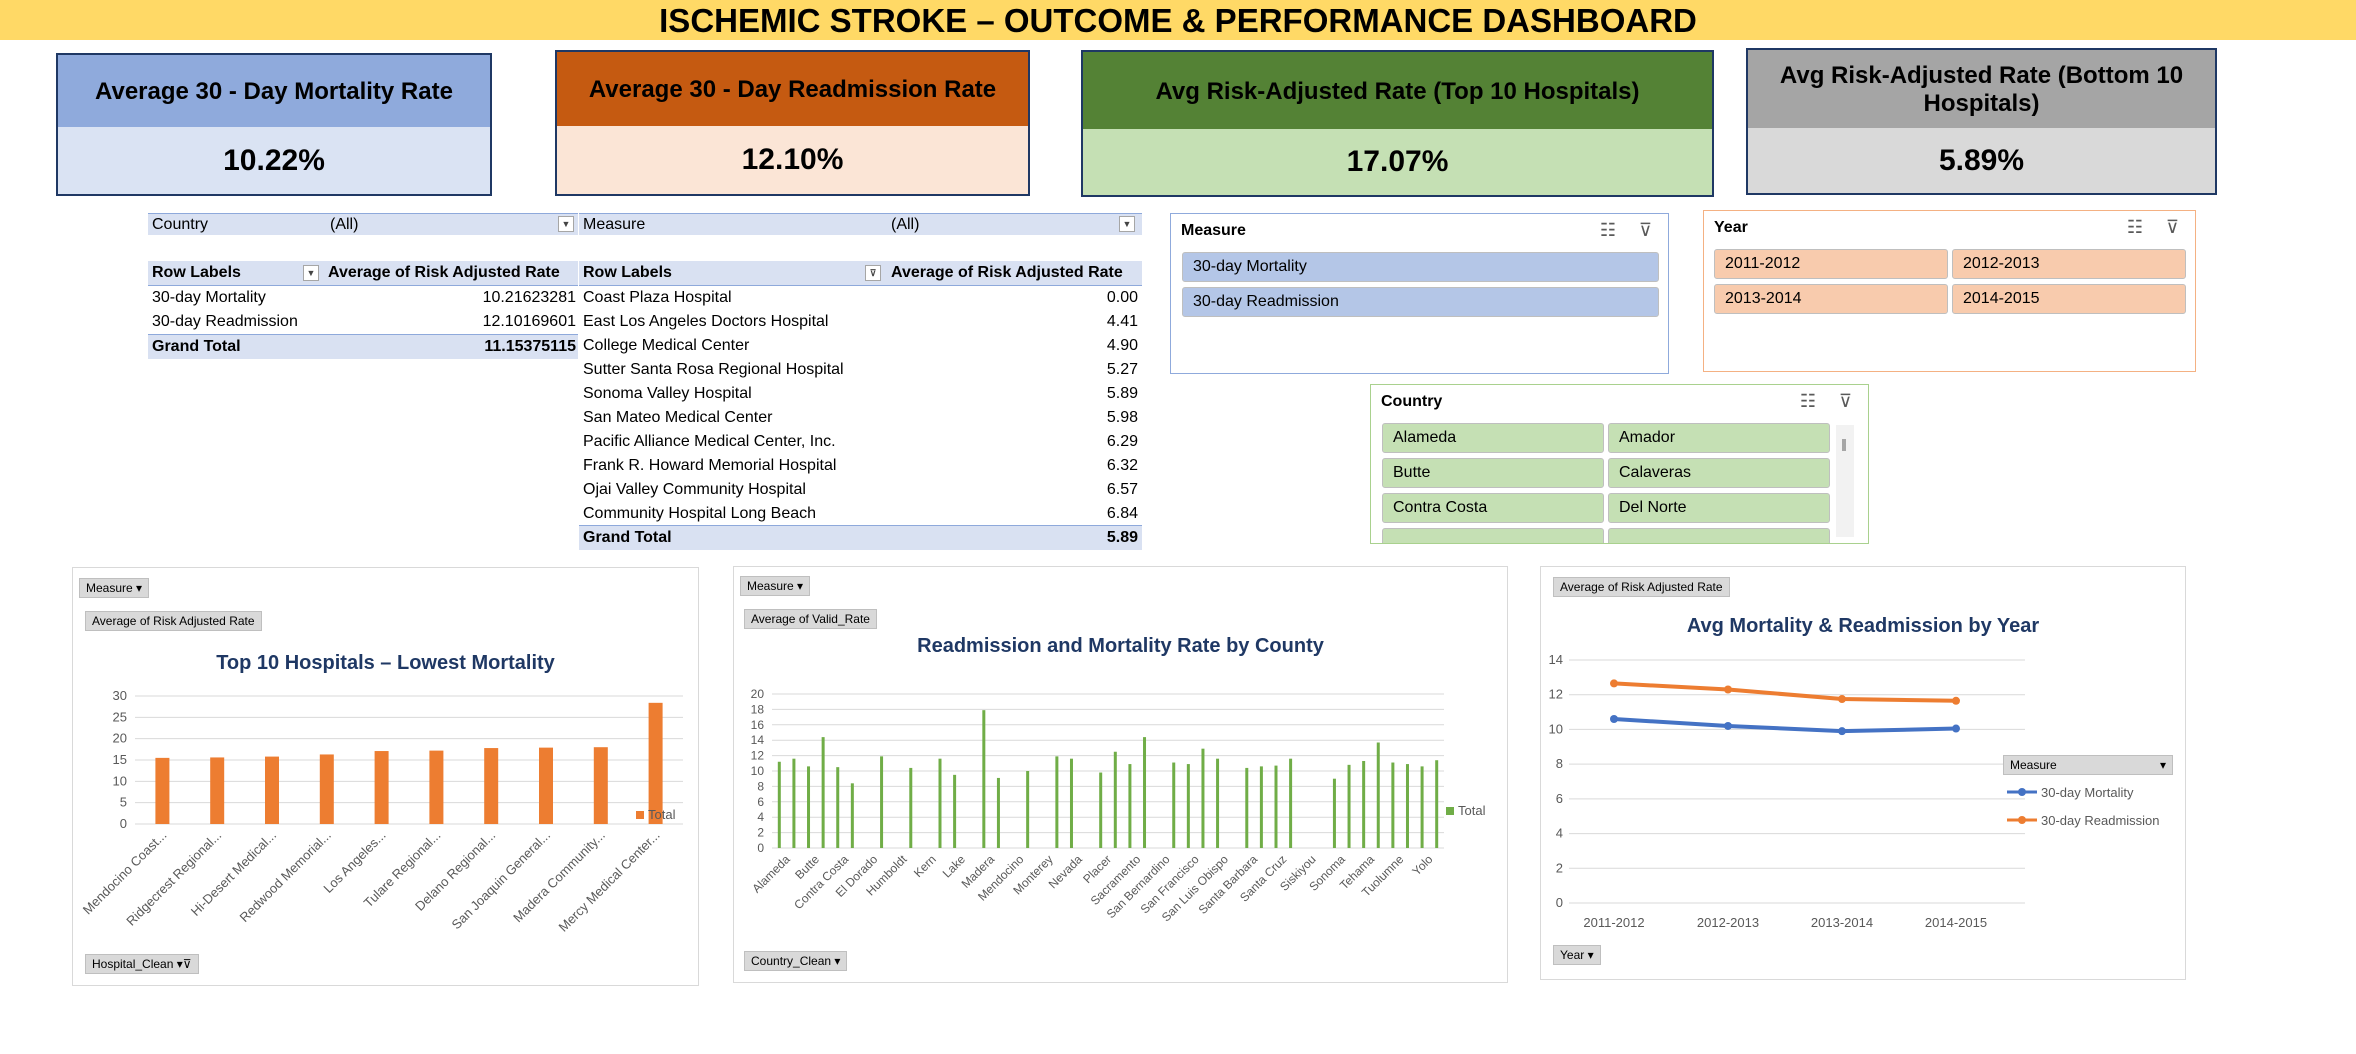 This screenshot has width=2356, height=1054. What do you see at coordinates (640, 815) in the screenshot?
I see `legend-swatch` at bounding box center [640, 815].